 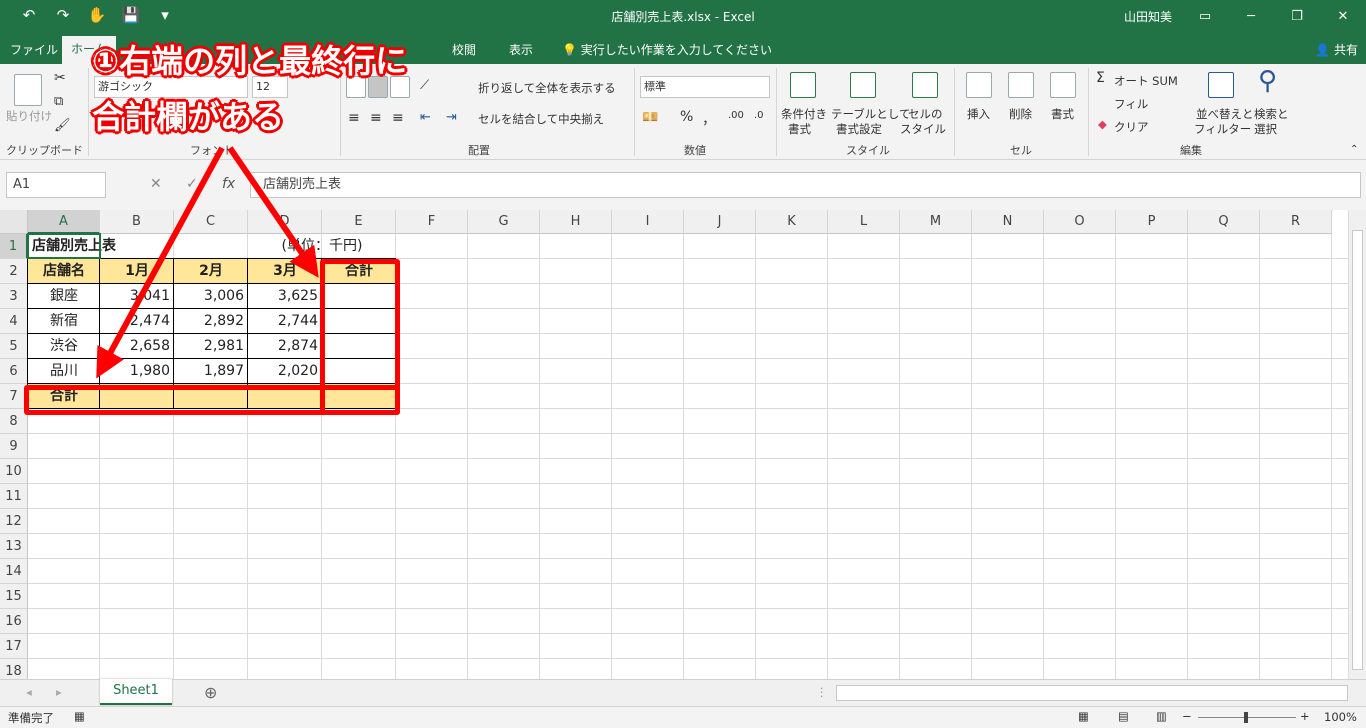 I want to click on arrow-to-total-column, so click(x=273, y=212).